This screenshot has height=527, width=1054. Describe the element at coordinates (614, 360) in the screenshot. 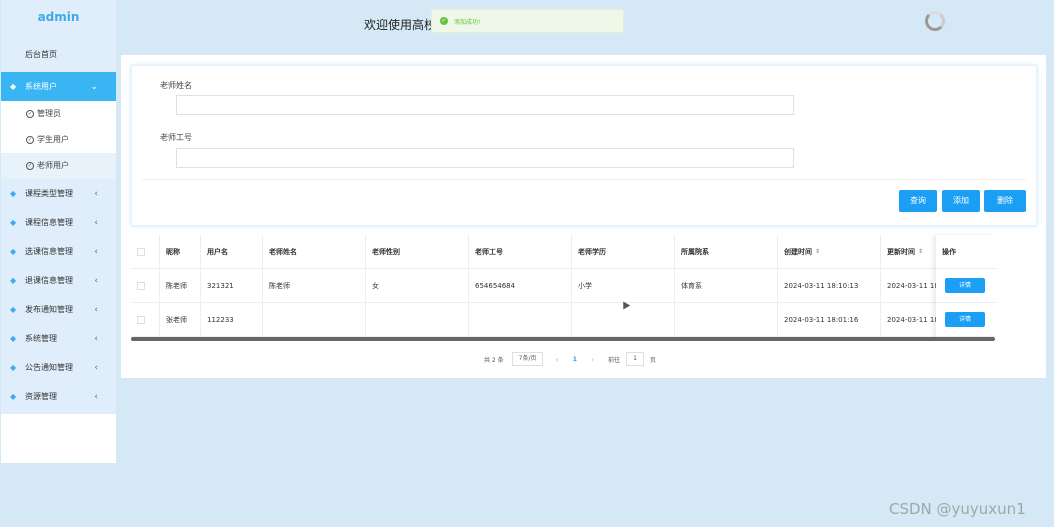

I see `goto-label: 前往` at that location.